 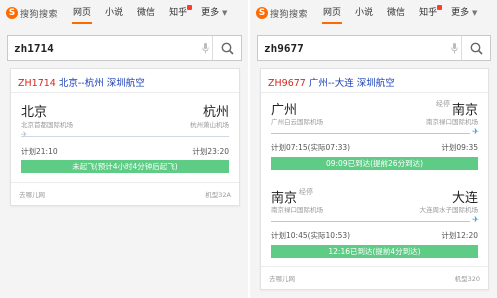 What do you see at coordinates (209, 125) in the screenshot?
I see `arrival-airport: 杭州萧山机场` at bounding box center [209, 125].